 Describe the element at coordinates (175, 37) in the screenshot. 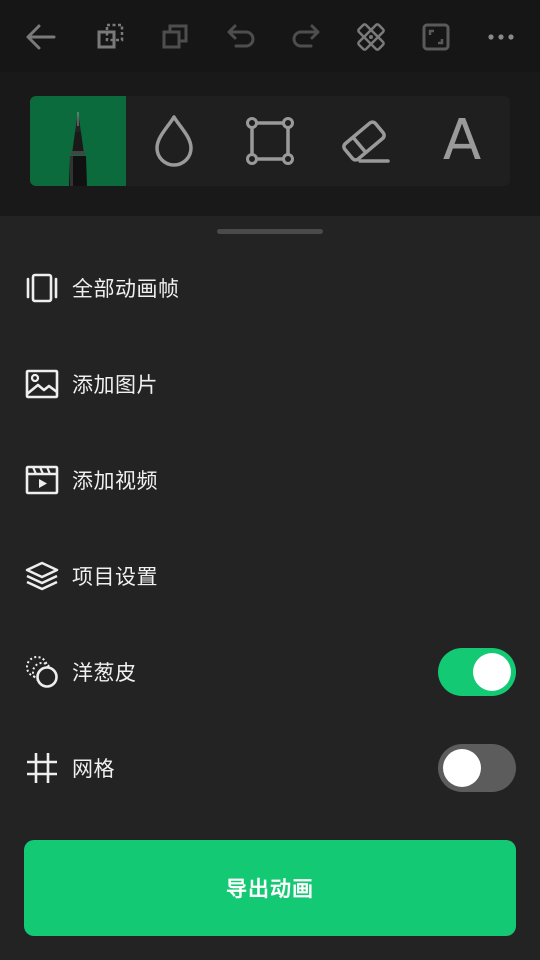

I see `copy-icon` at that location.